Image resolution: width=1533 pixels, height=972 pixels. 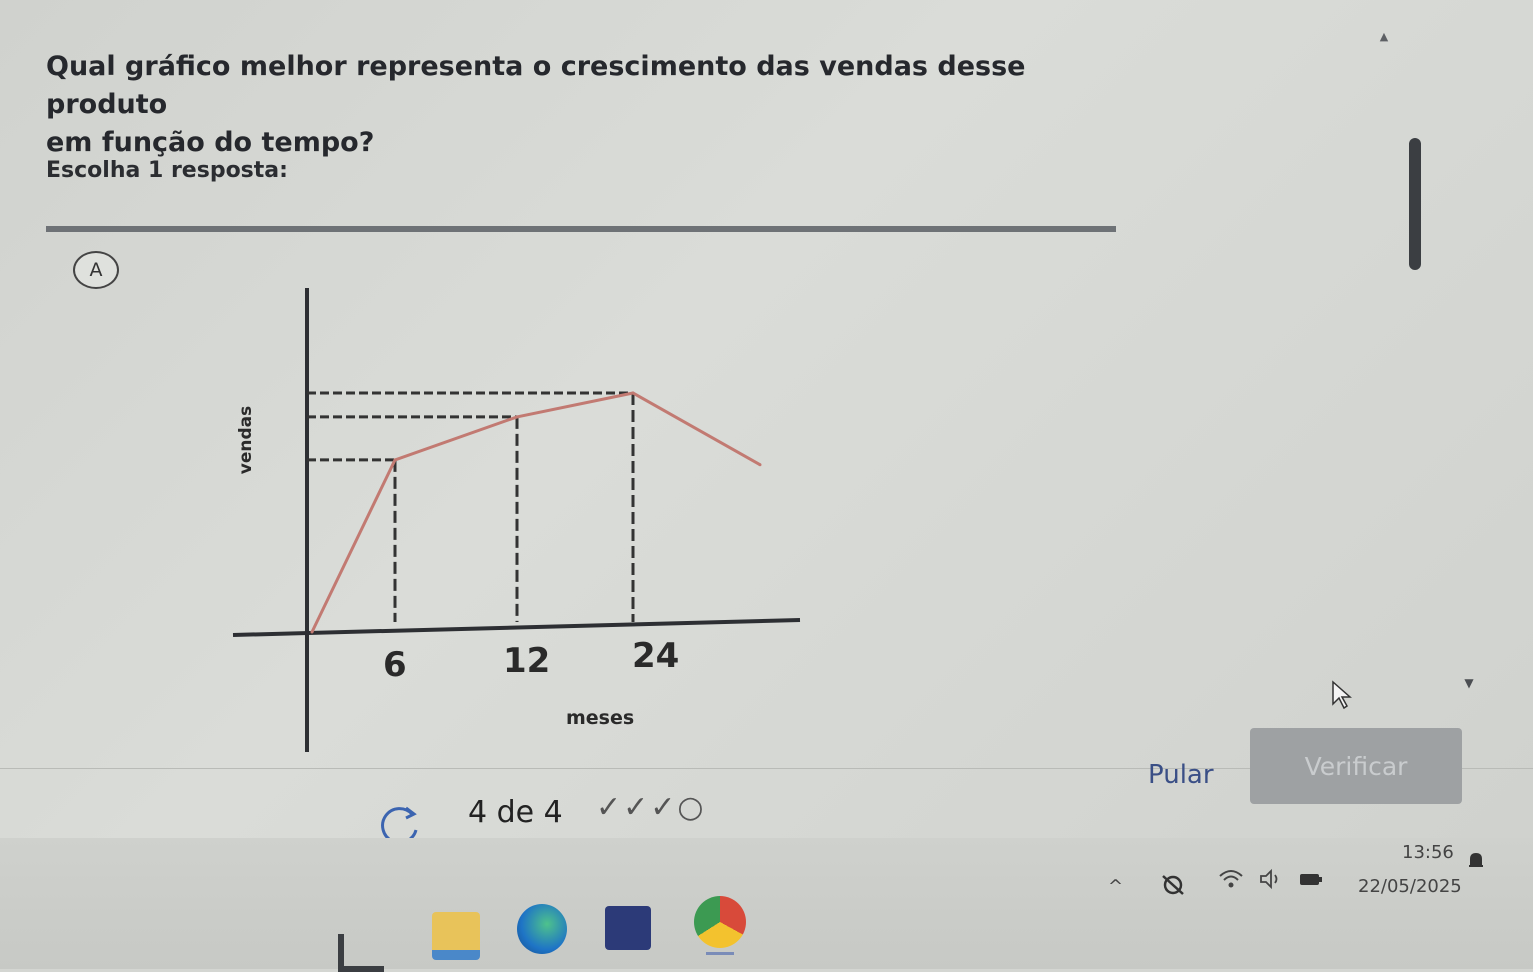 What do you see at coordinates (395, 665) in the screenshot?
I see `x-tick-label: 6` at bounding box center [395, 665].